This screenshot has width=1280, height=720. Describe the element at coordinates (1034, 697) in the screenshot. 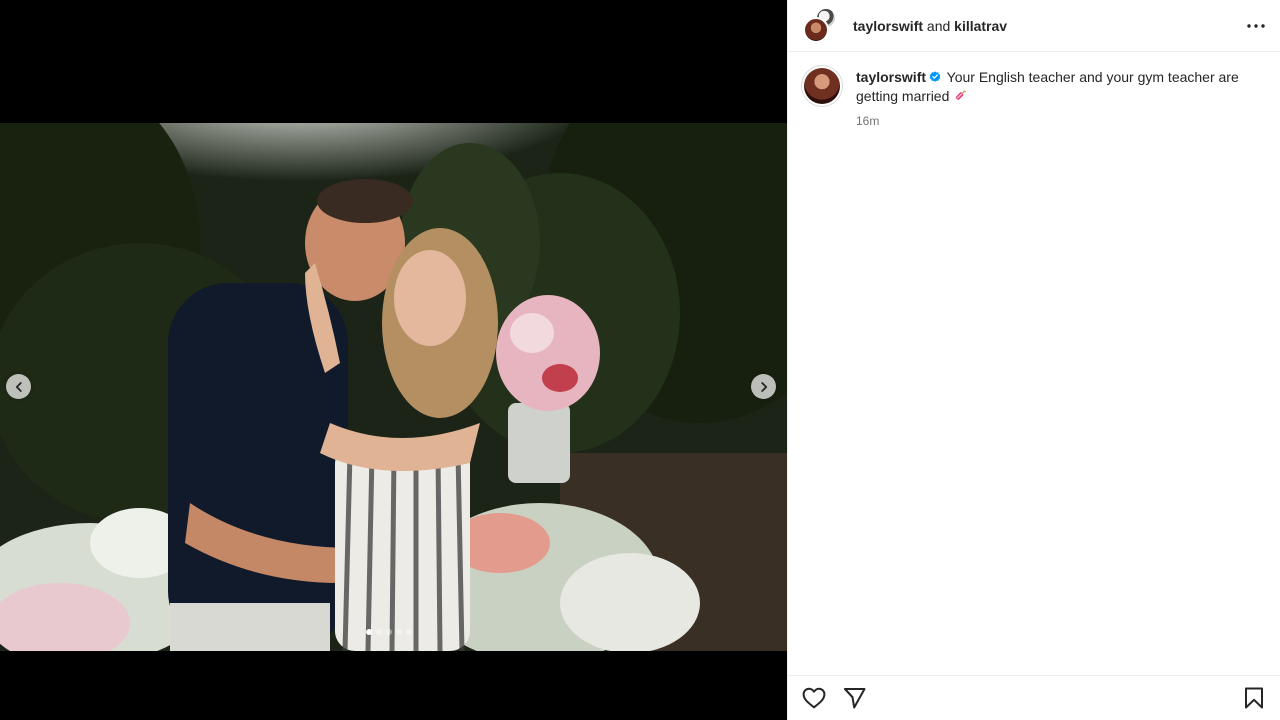

I see `post-actions` at that location.